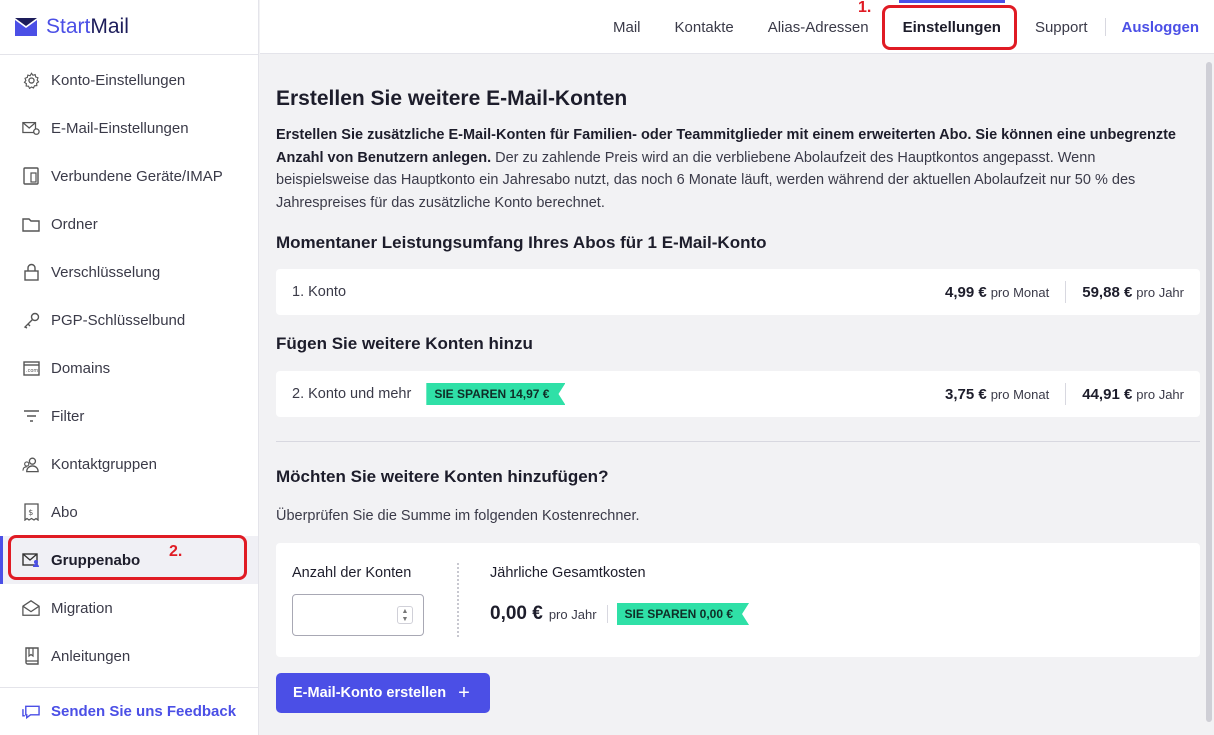 The width and height of the screenshot is (1214, 735). Describe the element at coordinates (68, 416) in the screenshot. I see `sidebar-item-label: Filter` at that location.